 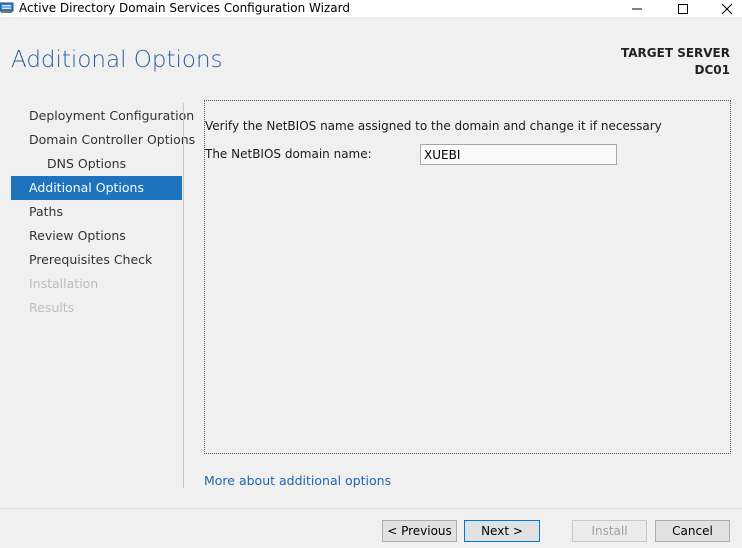 I want to click on nav-item-installation: Installation, so click(x=64, y=283).